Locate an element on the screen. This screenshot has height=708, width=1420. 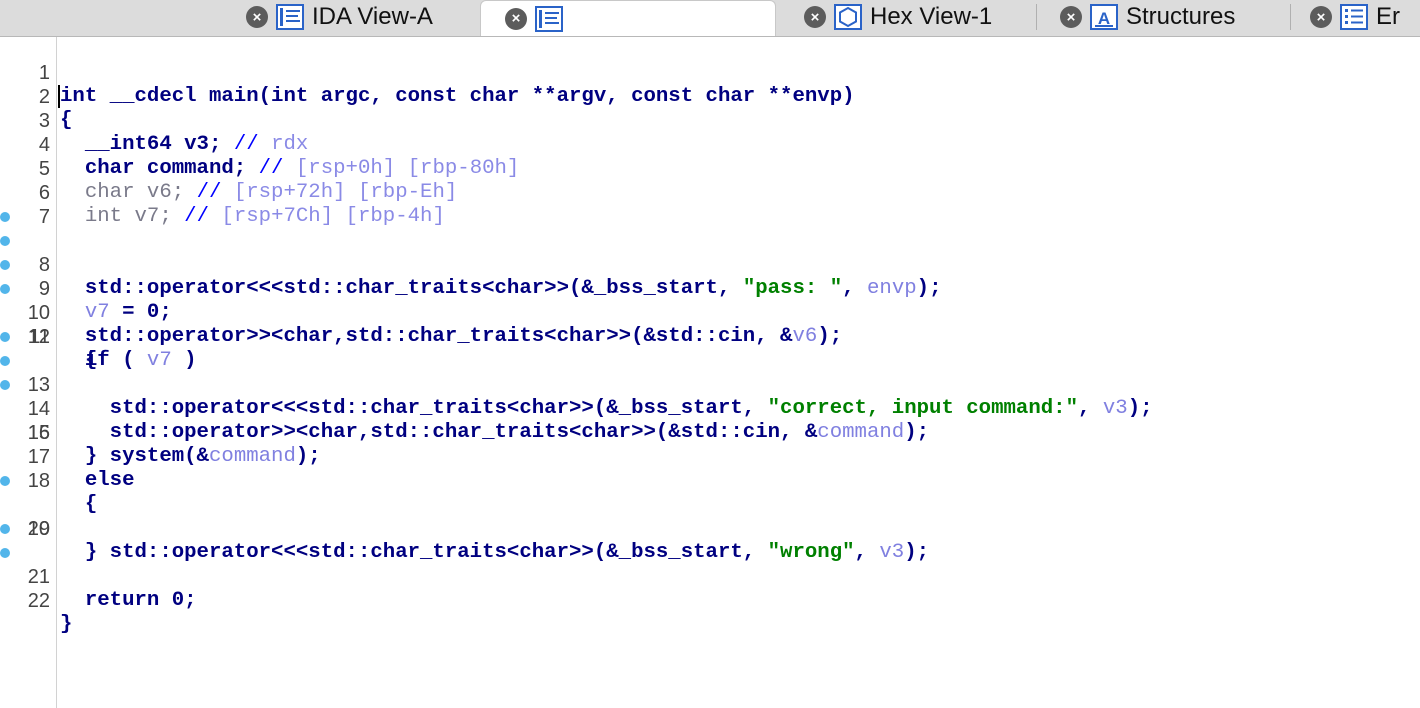
code-line: 17 else is located at coordinates (710, 456).